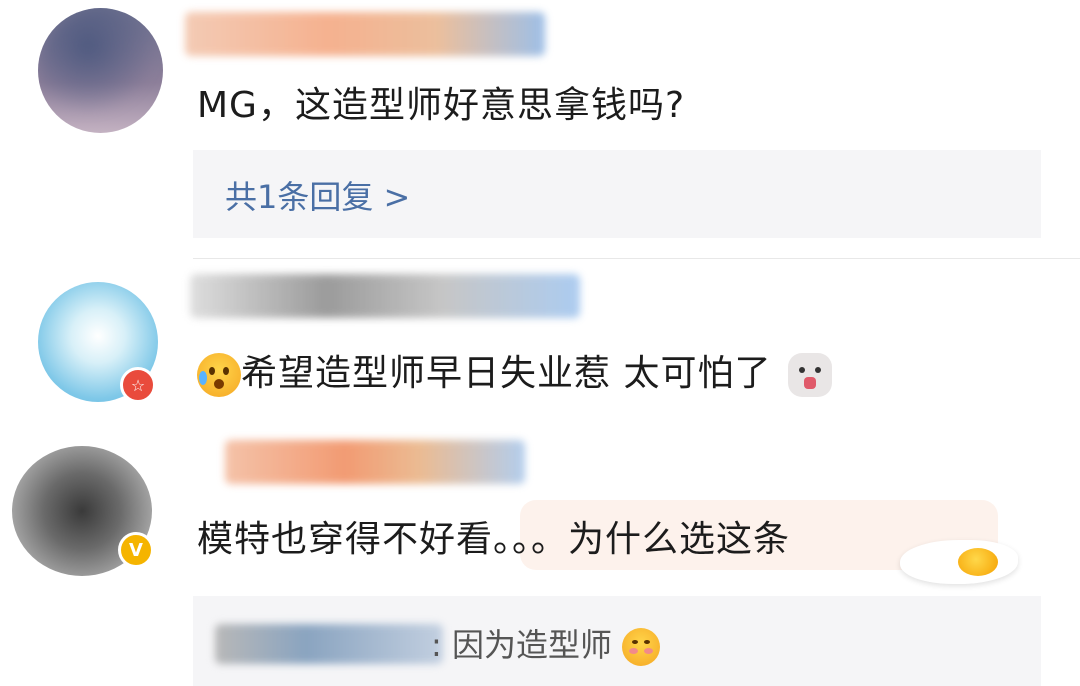 The height and width of the screenshot is (686, 1080). What do you see at coordinates (959, 562) in the screenshot?
I see `egg-sticker` at bounding box center [959, 562].